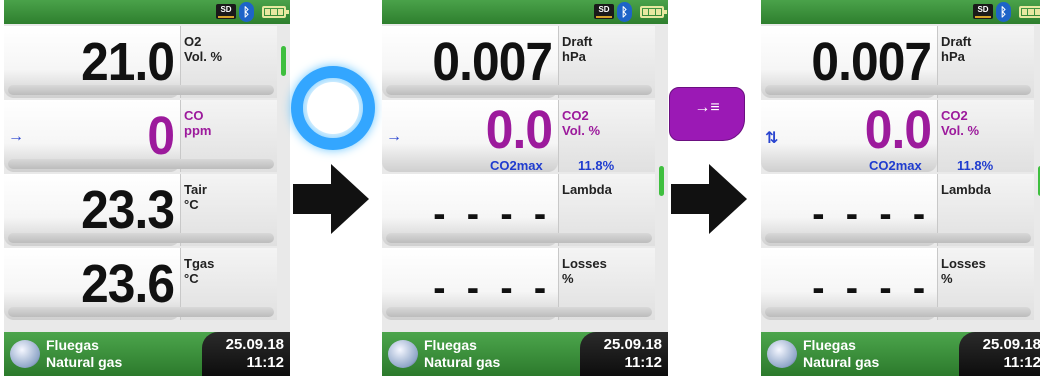  What do you see at coordinates (198, 123) in the screenshot?
I see `measurement-label: CO ppm` at bounding box center [198, 123].